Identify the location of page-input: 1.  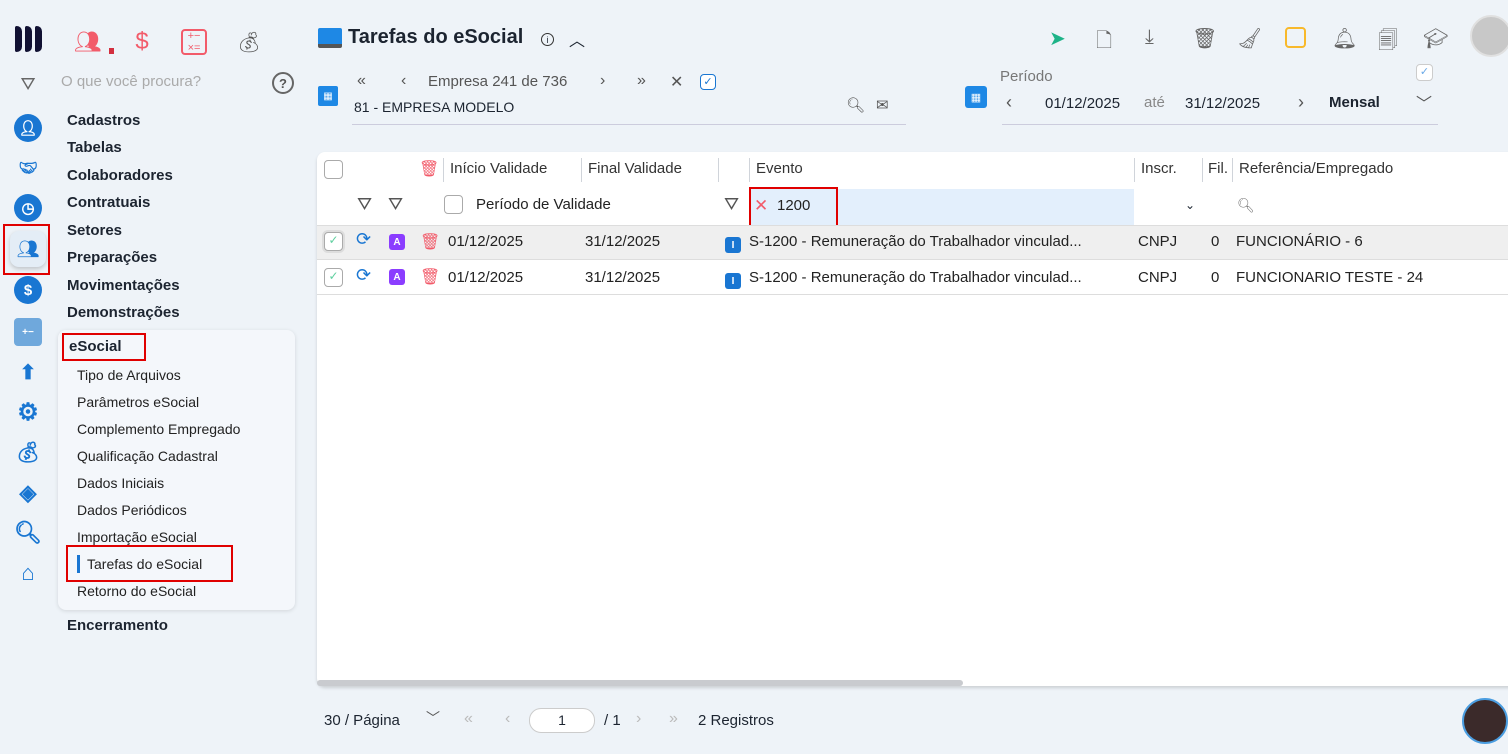
(562, 720).